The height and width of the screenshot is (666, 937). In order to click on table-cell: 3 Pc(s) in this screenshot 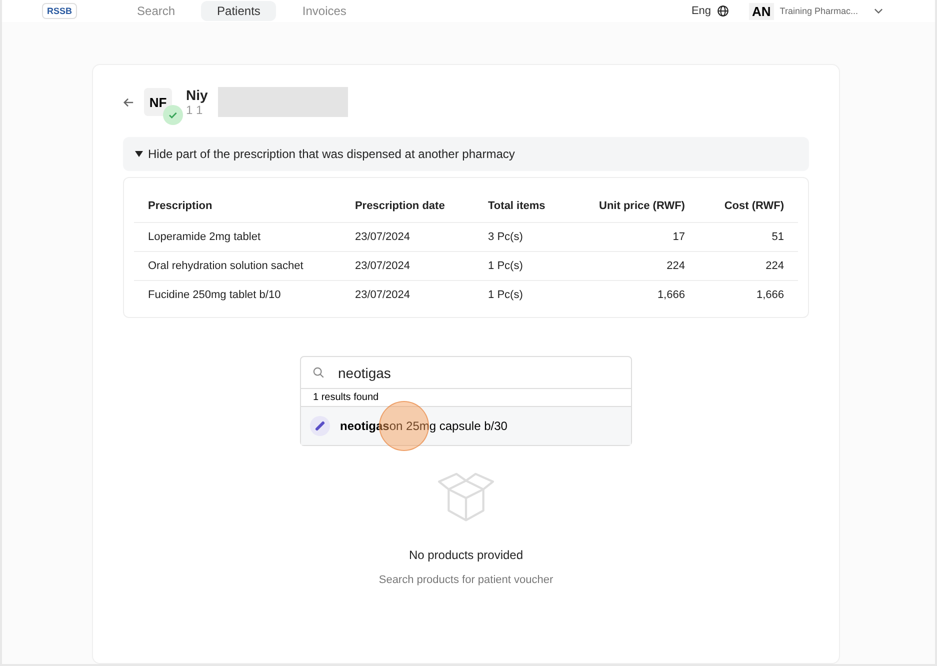, I will do `click(522, 237)`.